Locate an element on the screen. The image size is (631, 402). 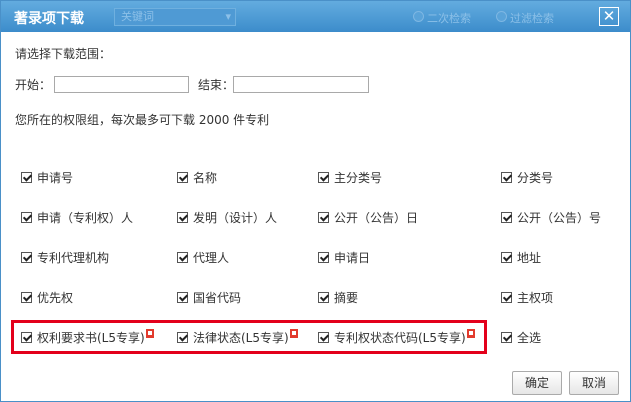
background-radio-filter-label: 过滤检索 is located at coordinates (532, 18).